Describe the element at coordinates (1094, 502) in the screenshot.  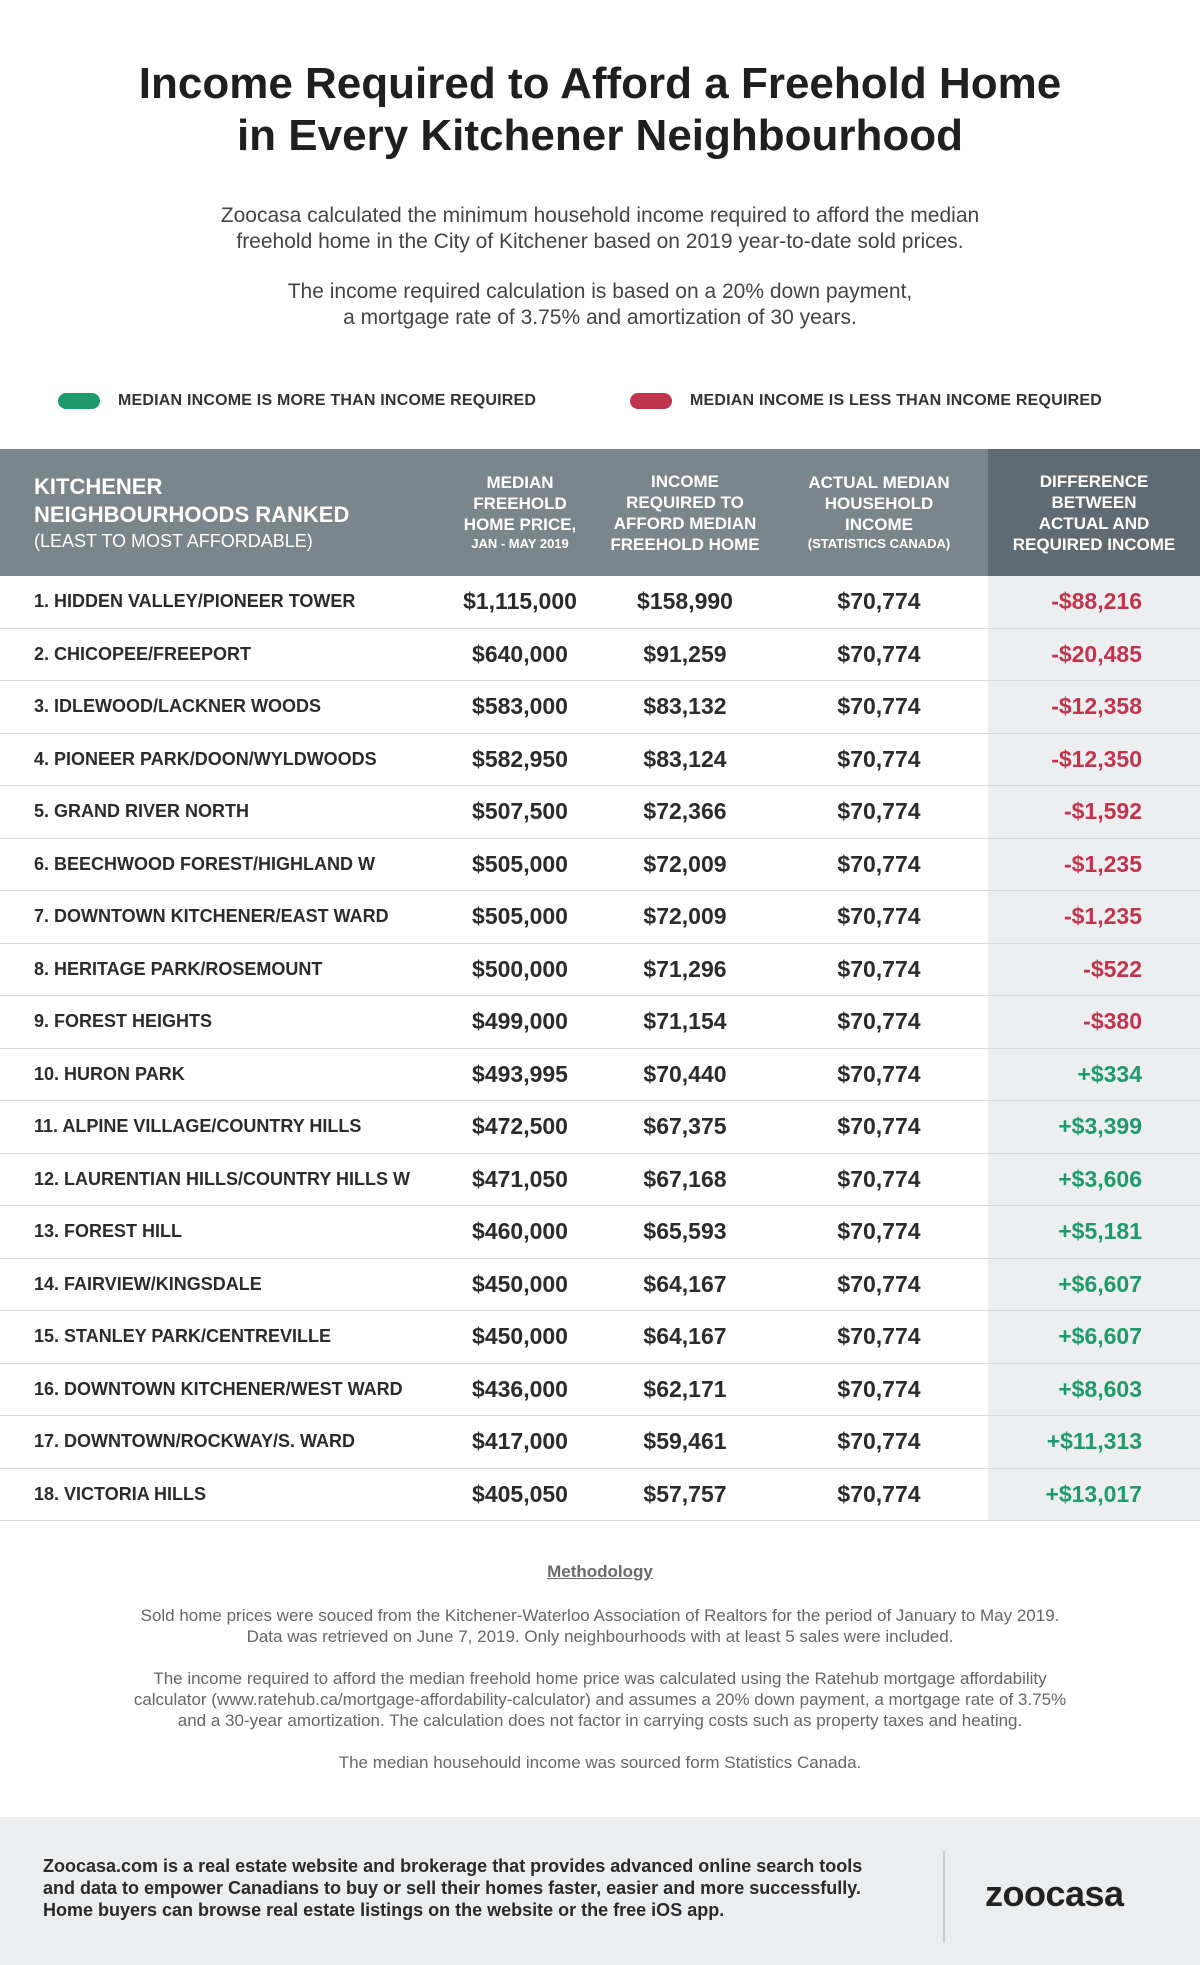
I see `column-header-line: BETWEEN` at that location.